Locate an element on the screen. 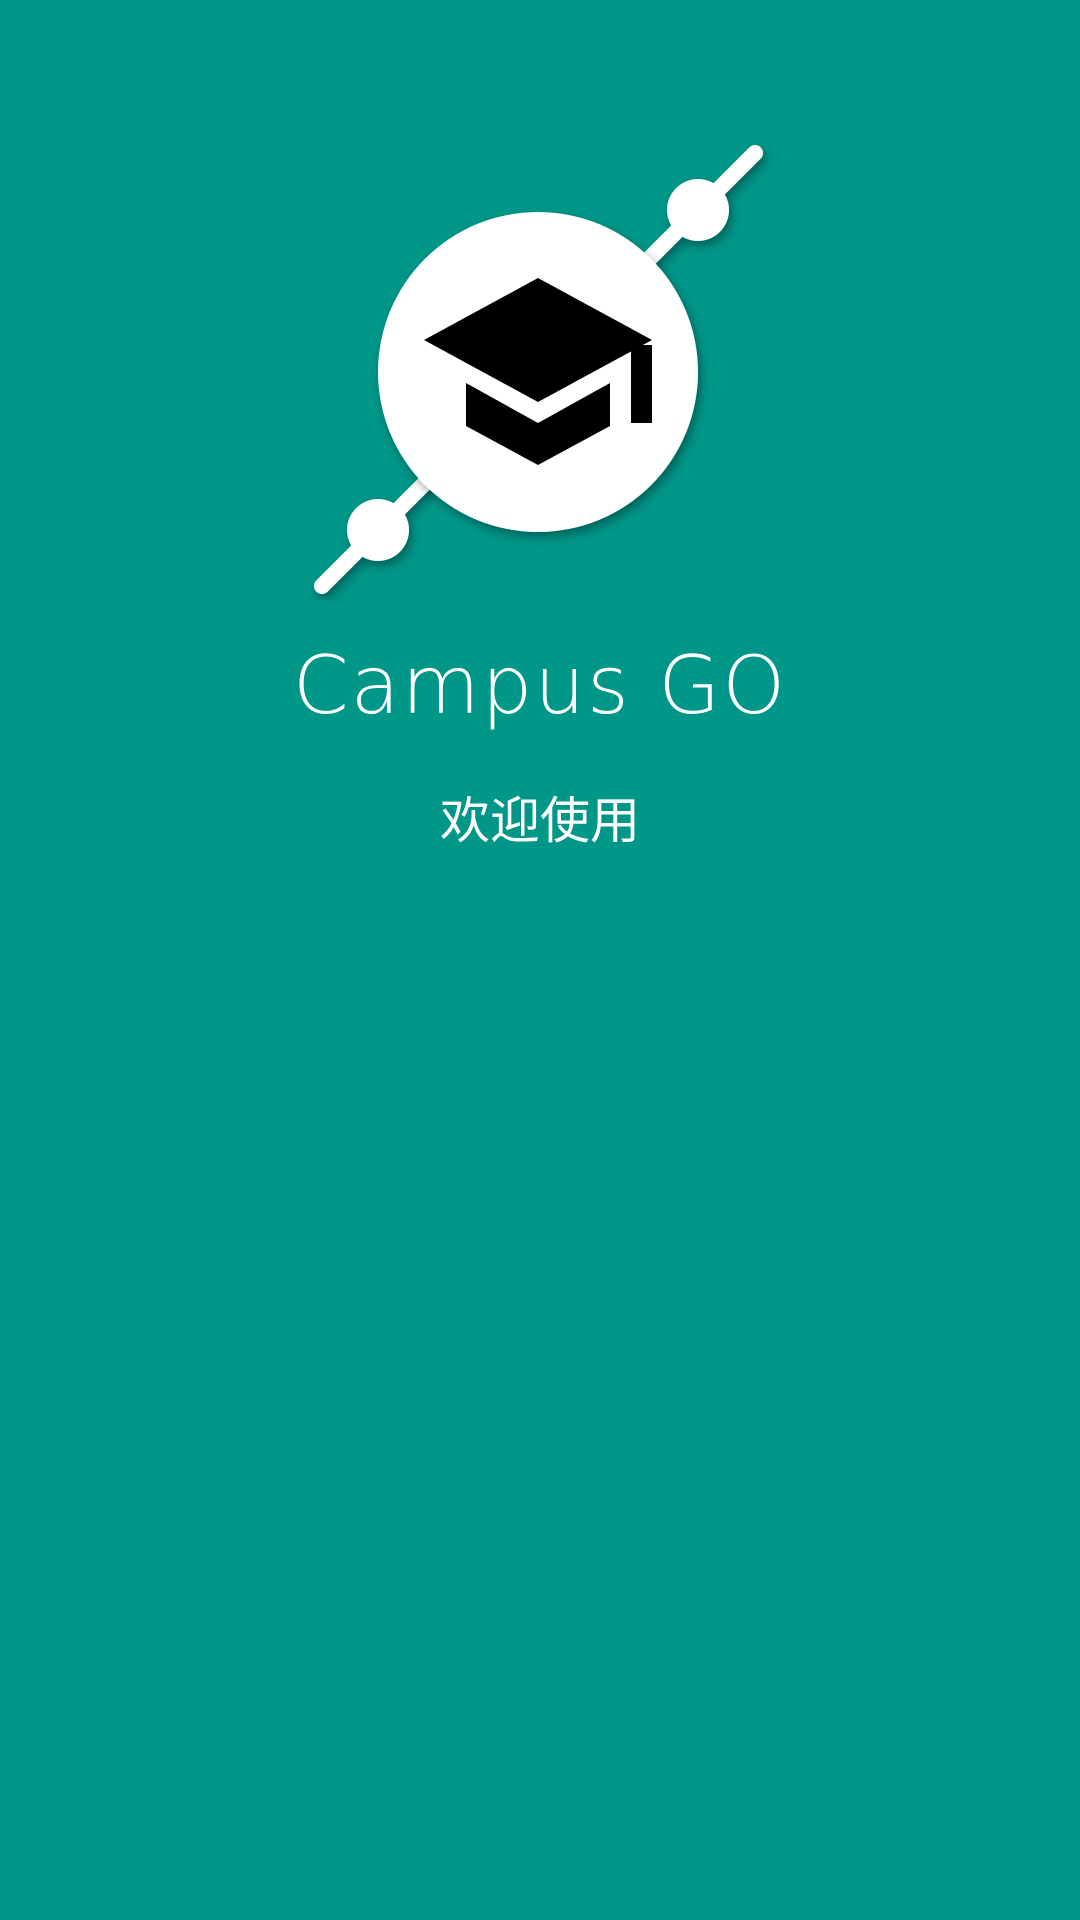 The image size is (1080, 1920). app-logo is located at coordinates (540, 370).